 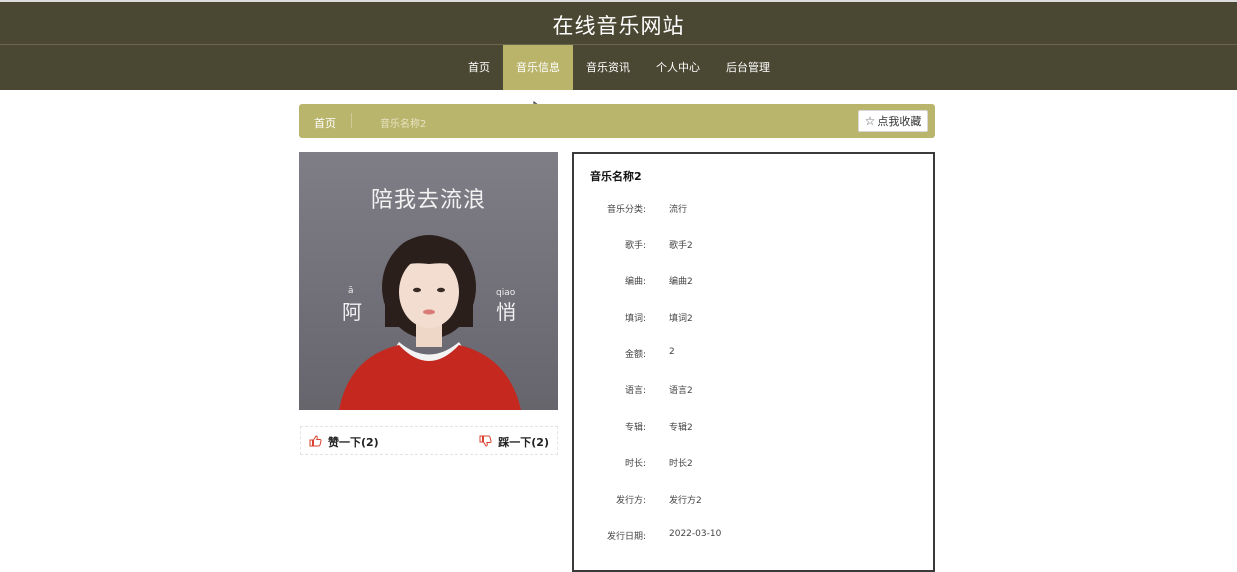 I want to click on detail-row-singer: 歌手: 歌手2, so click(x=754, y=246).